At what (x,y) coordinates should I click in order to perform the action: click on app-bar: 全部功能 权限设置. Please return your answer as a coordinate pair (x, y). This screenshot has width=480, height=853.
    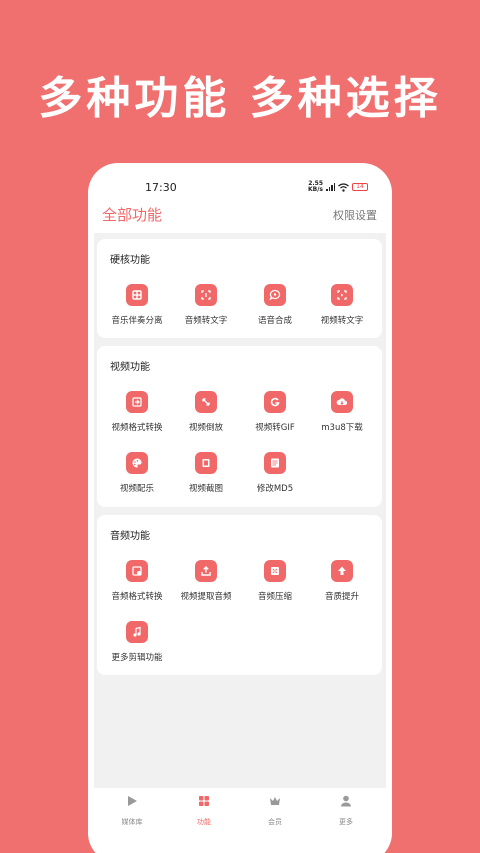
    Looking at the image, I should click on (240, 218).